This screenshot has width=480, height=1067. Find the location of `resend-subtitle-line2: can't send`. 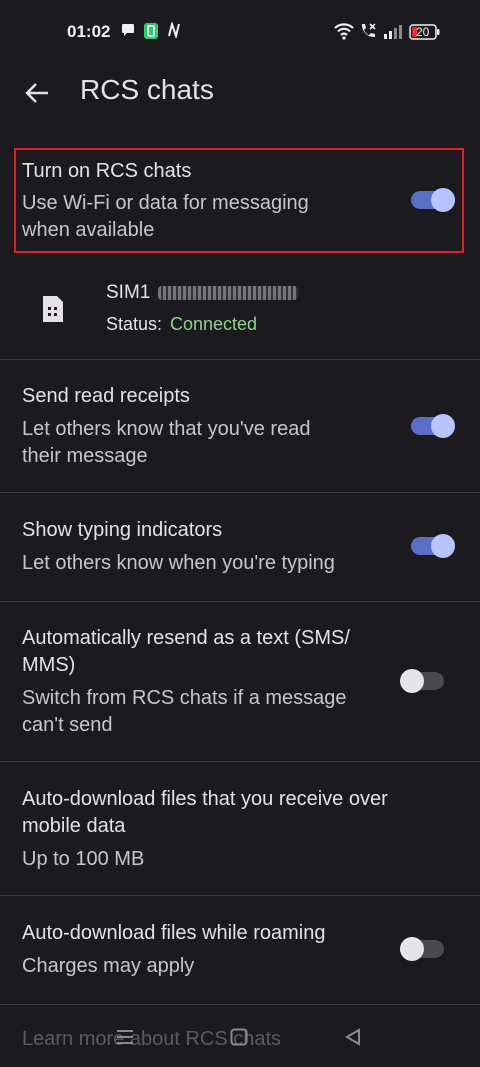

resend-subtitle-line2: can't send is located at coordinates (67, 725).